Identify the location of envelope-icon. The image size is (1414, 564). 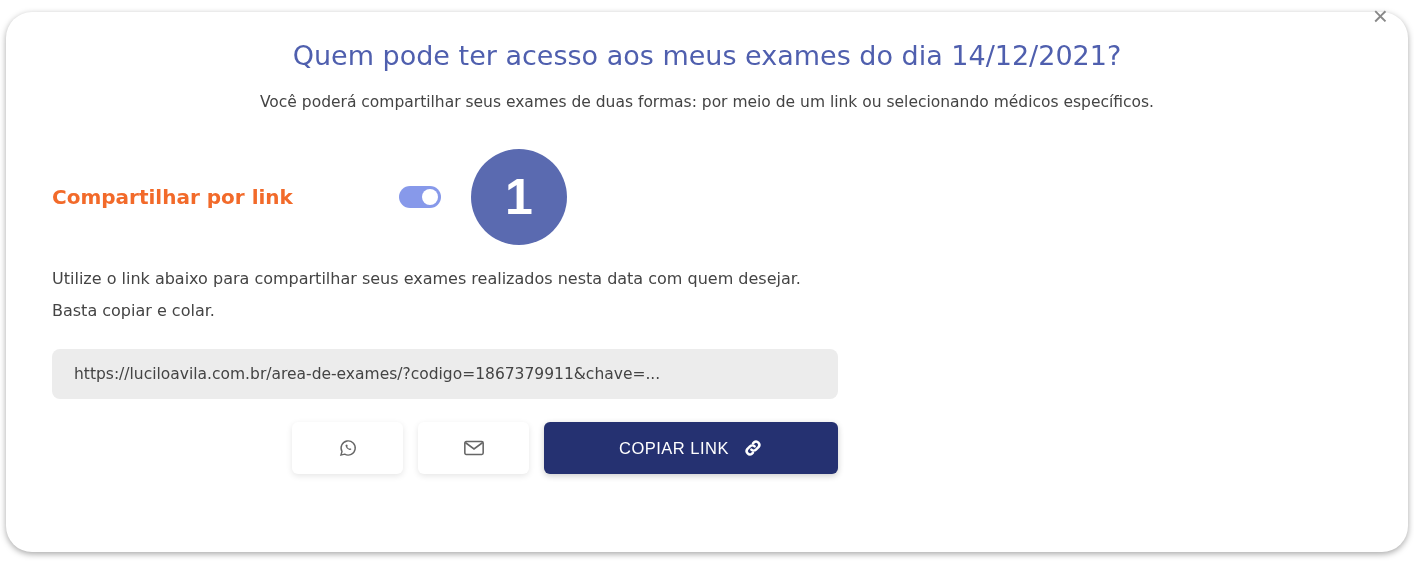
(473, 448).